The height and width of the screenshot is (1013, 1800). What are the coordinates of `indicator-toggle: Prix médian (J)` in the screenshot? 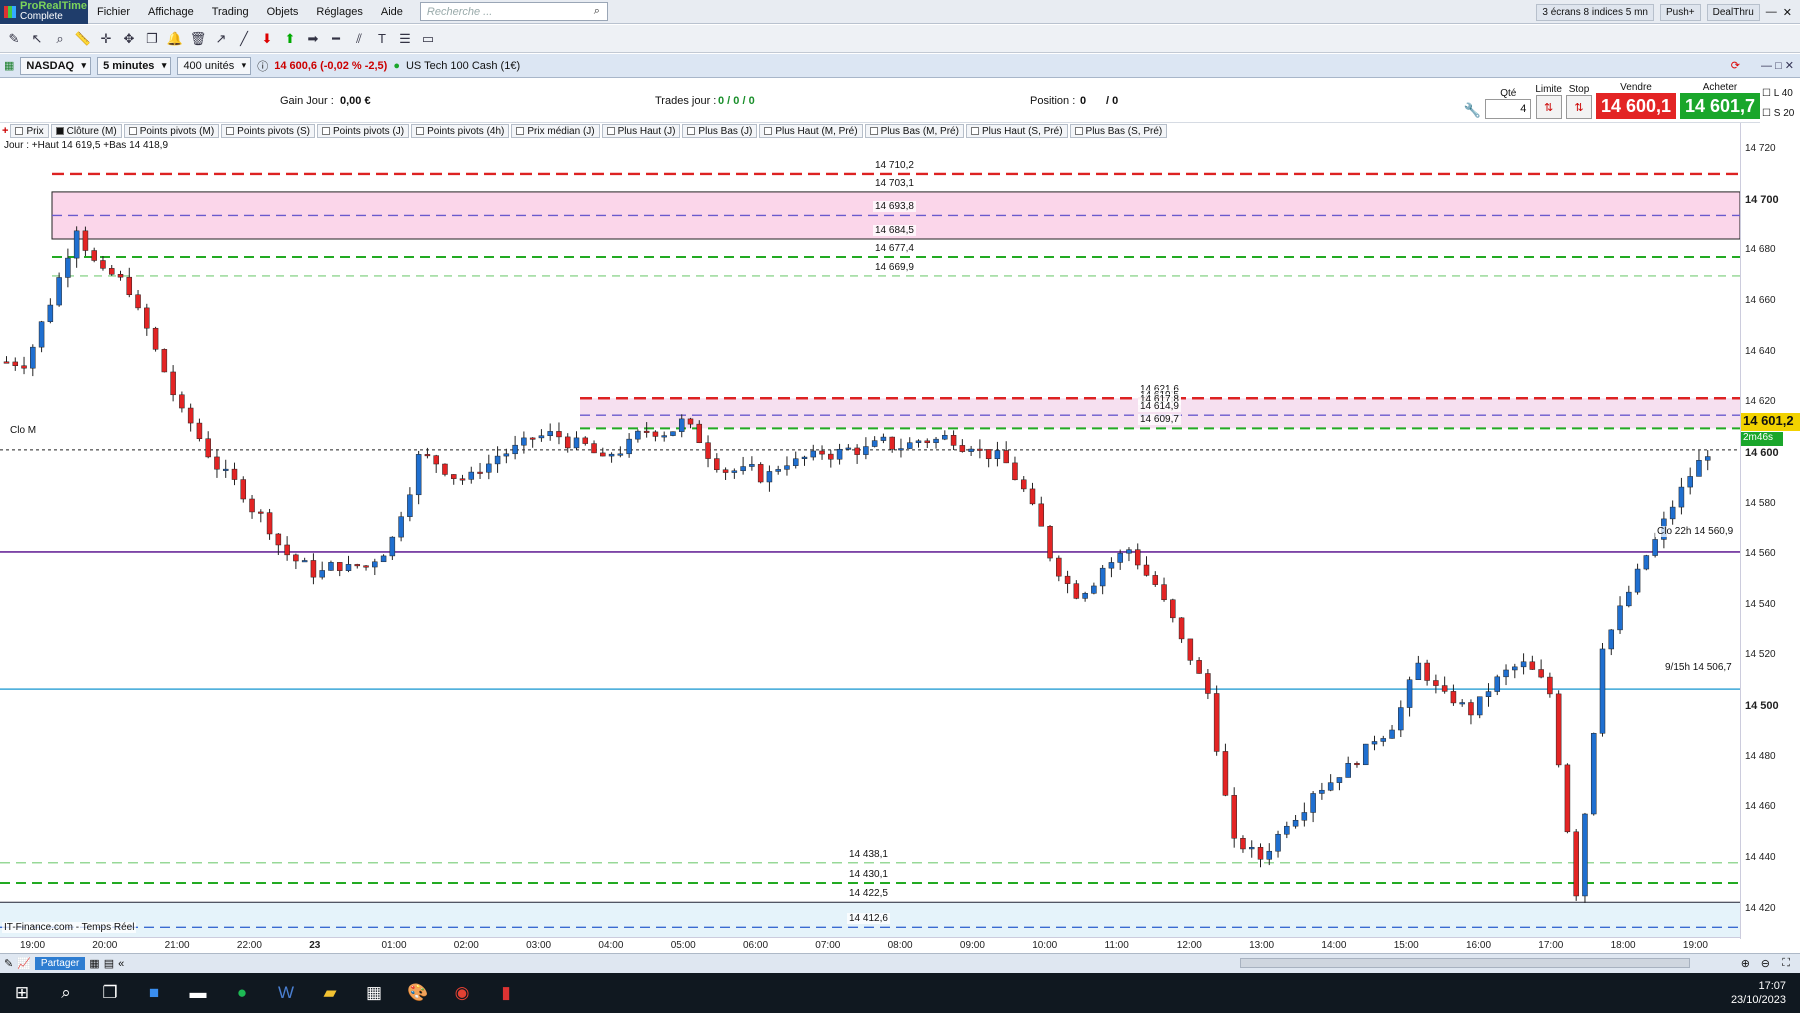 It's located at (555, 131).